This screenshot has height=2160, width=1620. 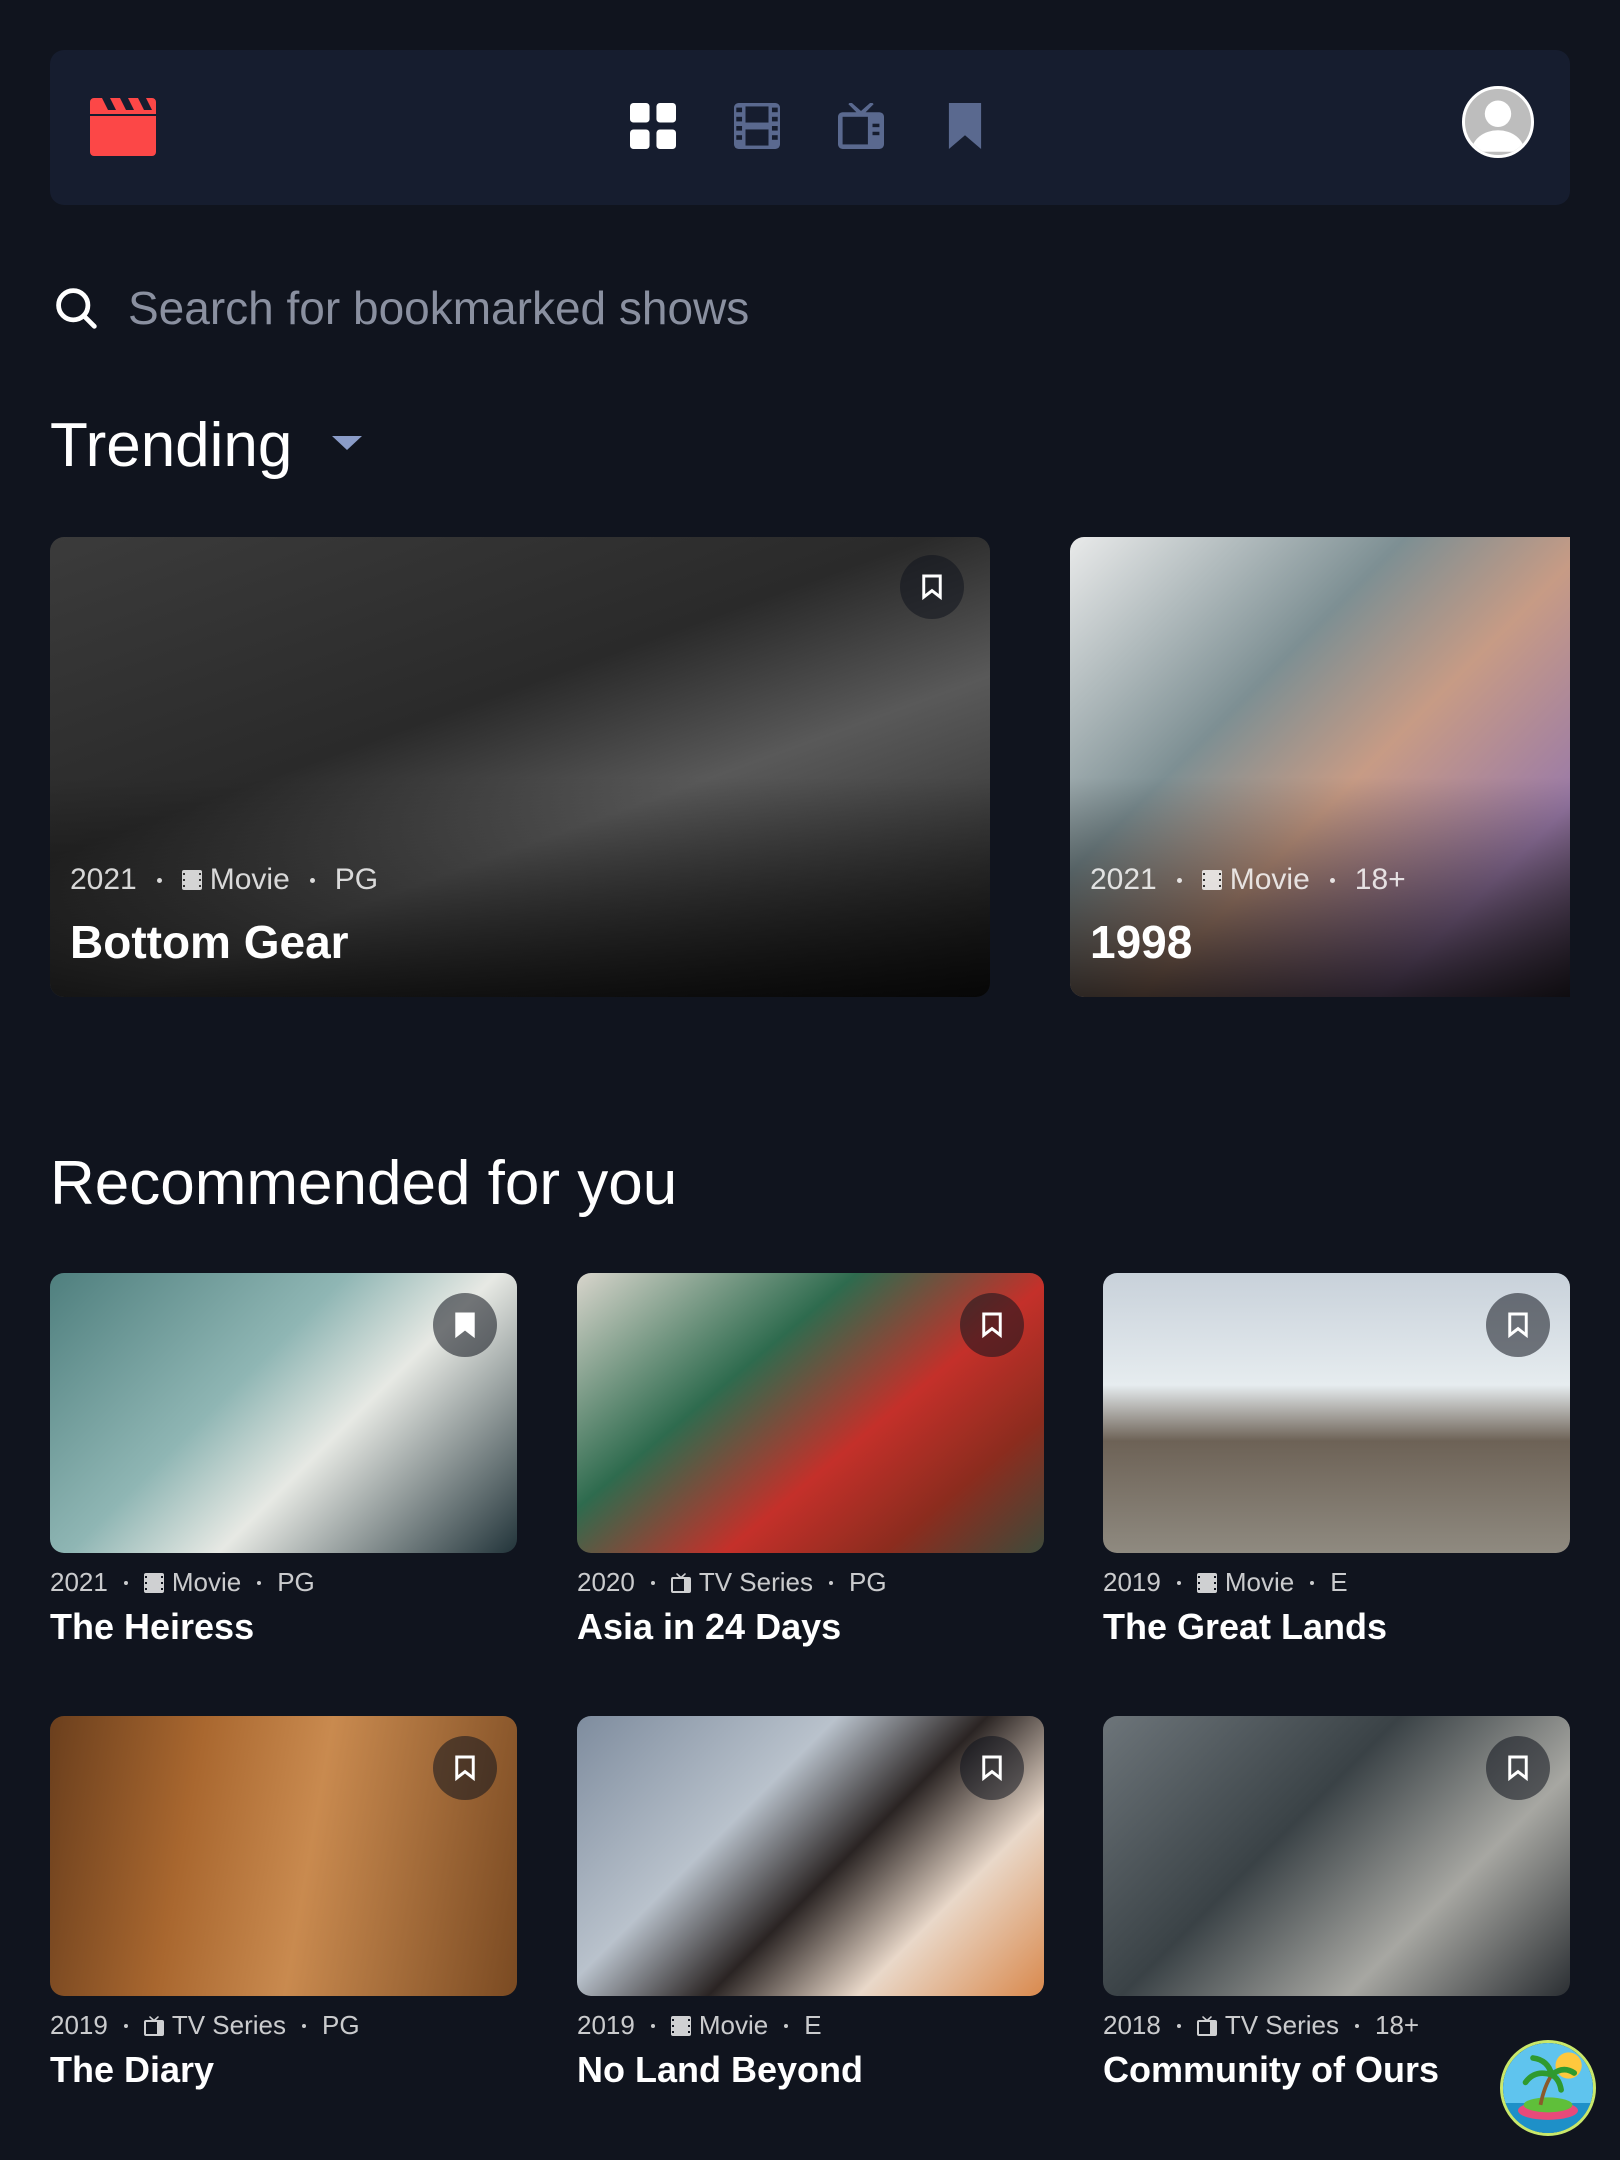 What do you see at coordinates (720, 2069) in the screenshot?
I see `card-title: No Land Beyond` at bounding box center [720, 2069].